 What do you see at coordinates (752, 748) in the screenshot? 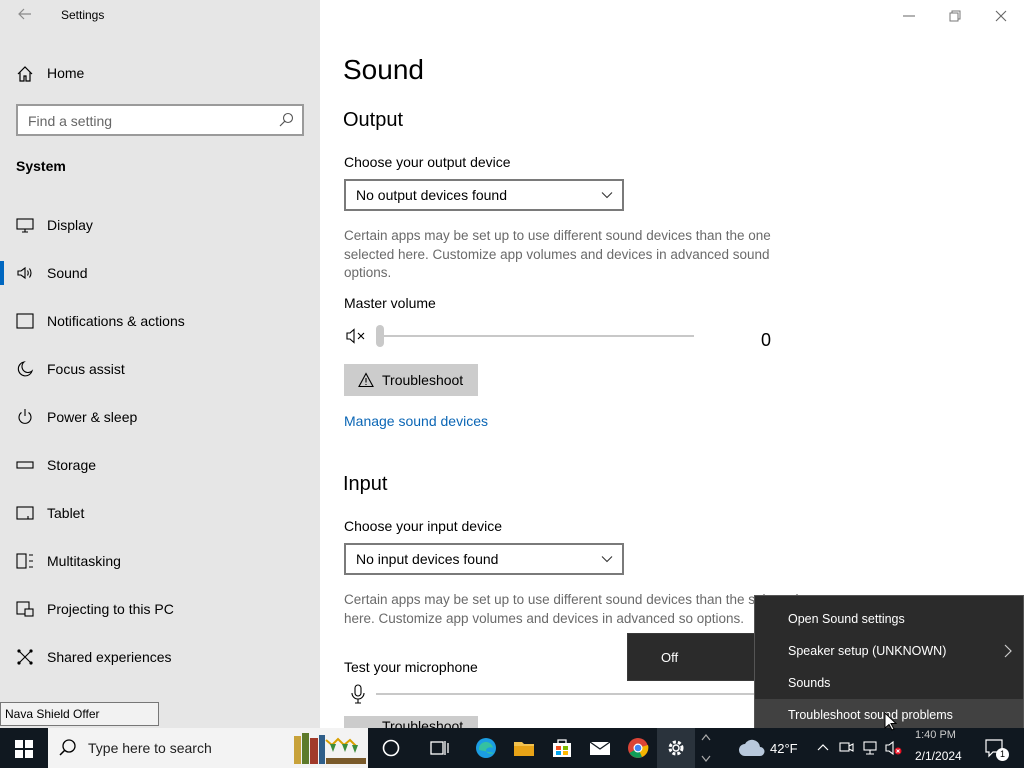
I see `weather-cloud-icon` at bounding box center [752, 748].